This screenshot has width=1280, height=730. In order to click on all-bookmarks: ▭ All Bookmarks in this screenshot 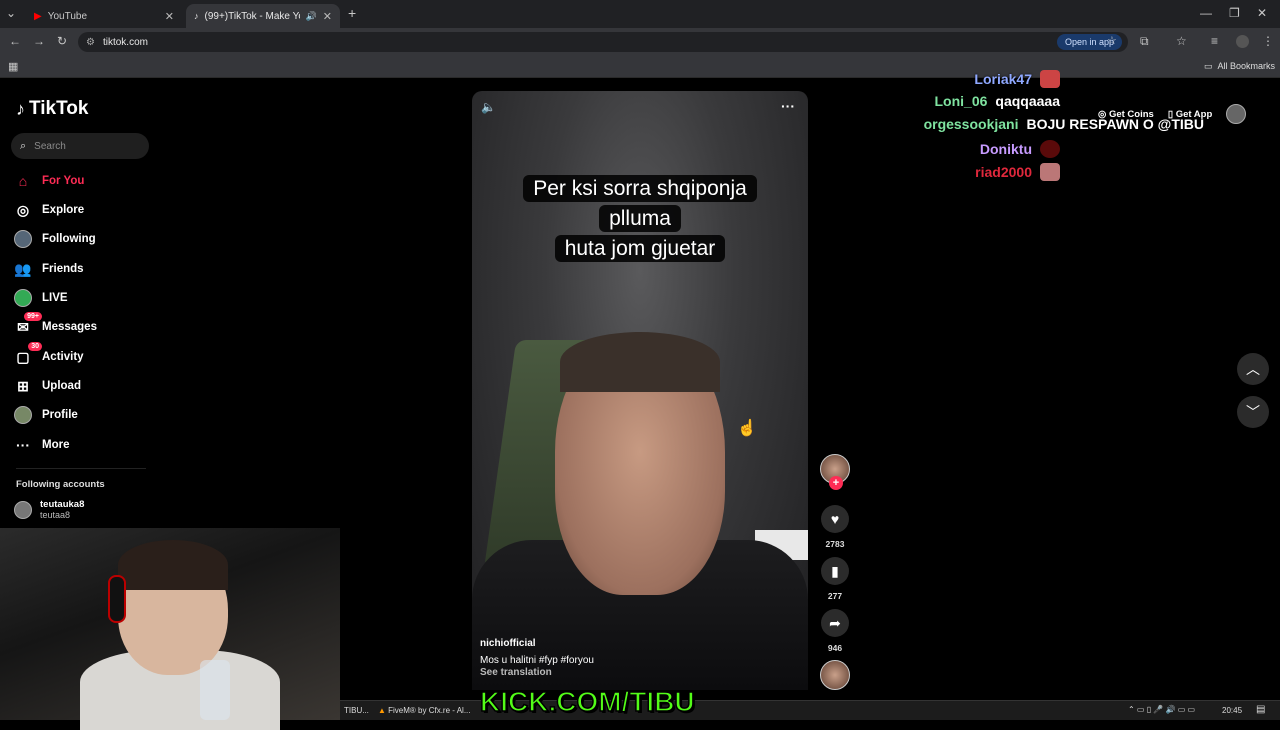, I will do `click(1239, 66)`.